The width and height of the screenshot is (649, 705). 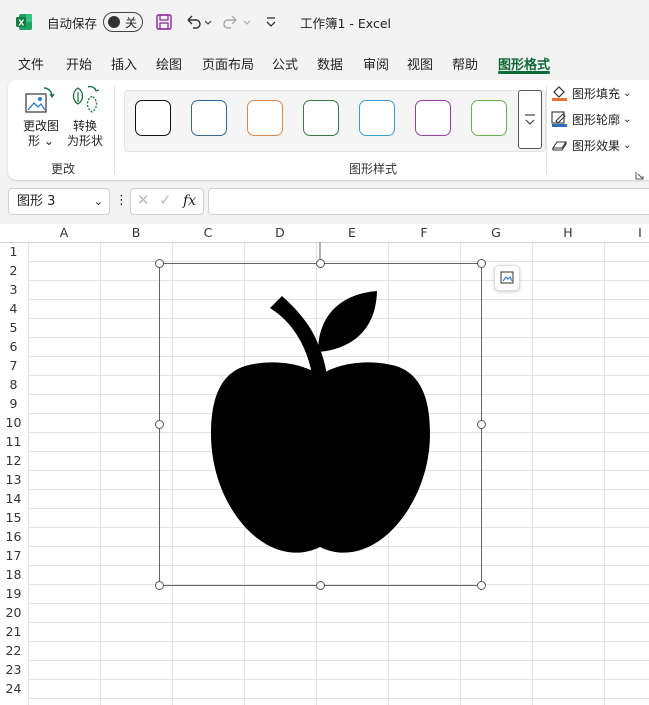 I want to click on tab-file: 文件, so click(x=31, y=63).